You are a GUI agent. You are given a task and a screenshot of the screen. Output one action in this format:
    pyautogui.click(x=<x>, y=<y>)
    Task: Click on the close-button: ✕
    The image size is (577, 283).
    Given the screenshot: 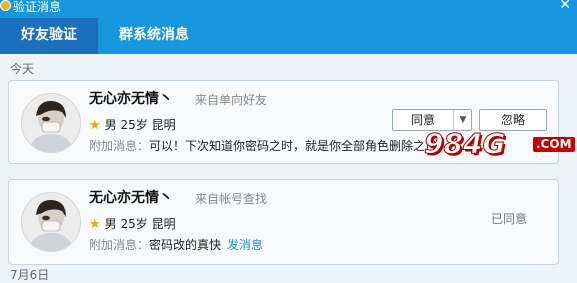 What is the action you would take?
    pyautogui.click(x=565, y=6)
    